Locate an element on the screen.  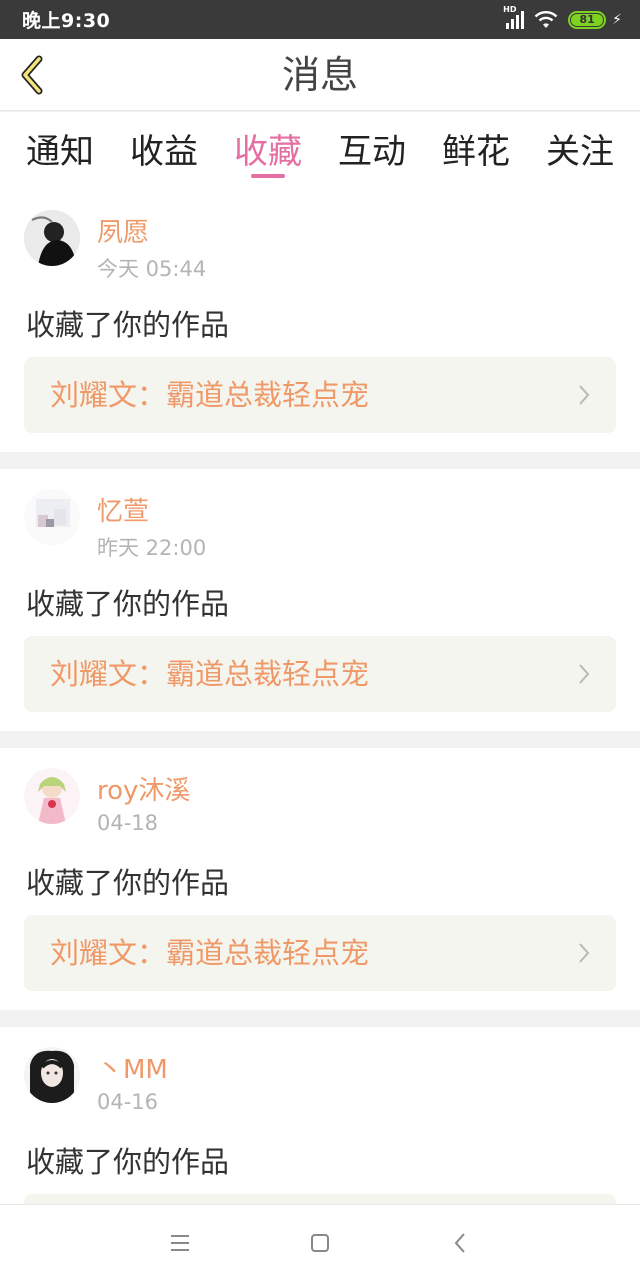
timestamp: 今天 05:44 is located at coordinates (152, 269).